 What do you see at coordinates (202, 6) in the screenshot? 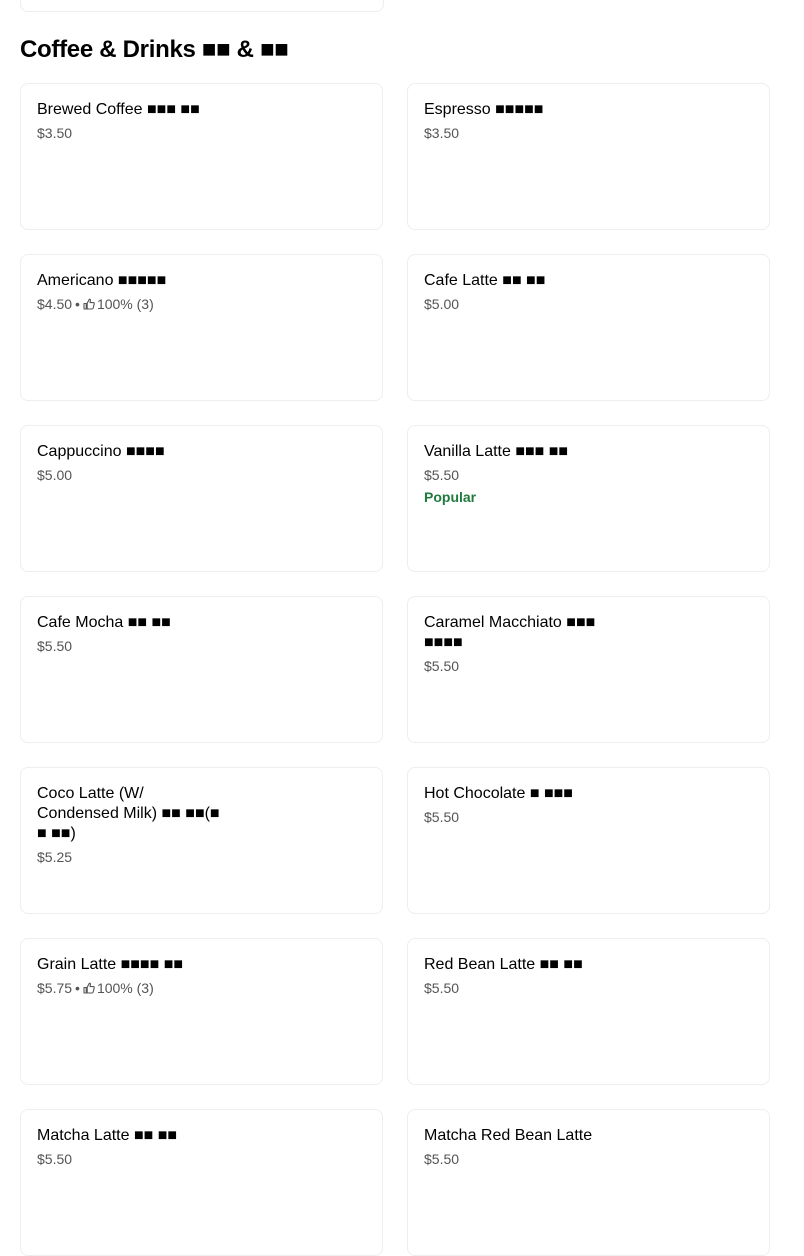
I see `previous-section-card` at bounding box center [202, 6].